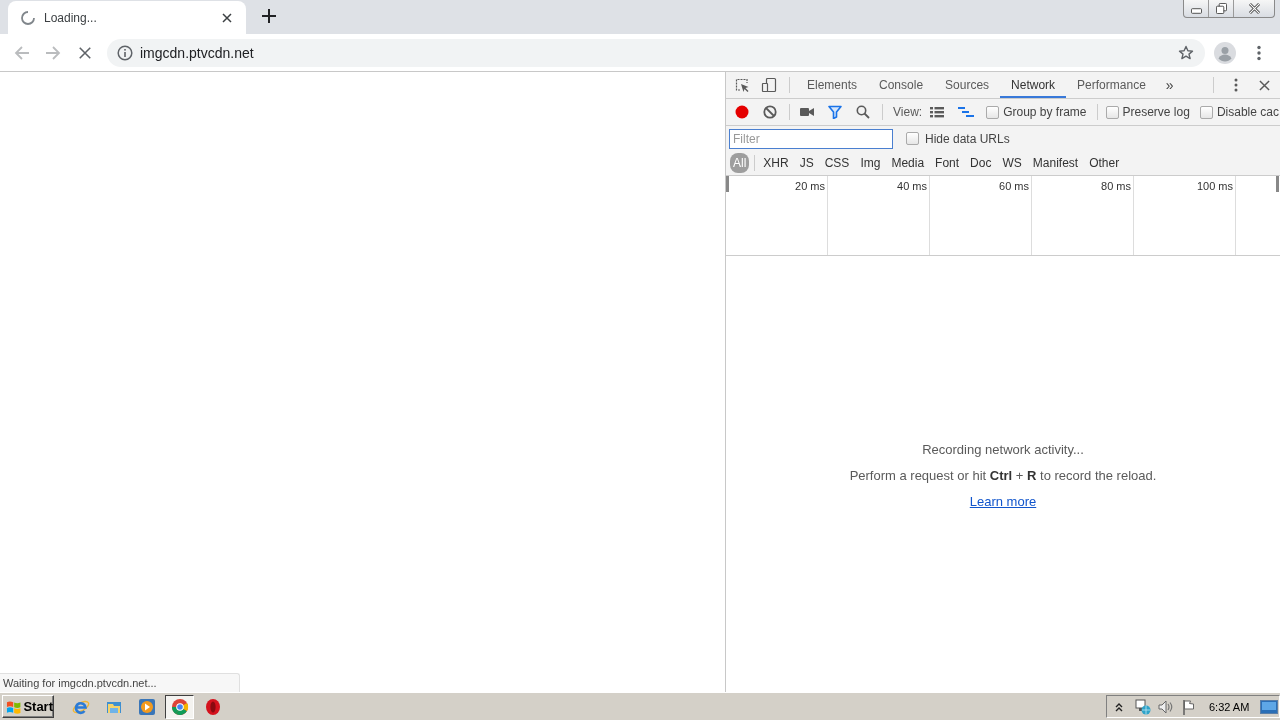 This screenshot has height=720, width=1280. I want to click on list-icon, so click(937, 112).